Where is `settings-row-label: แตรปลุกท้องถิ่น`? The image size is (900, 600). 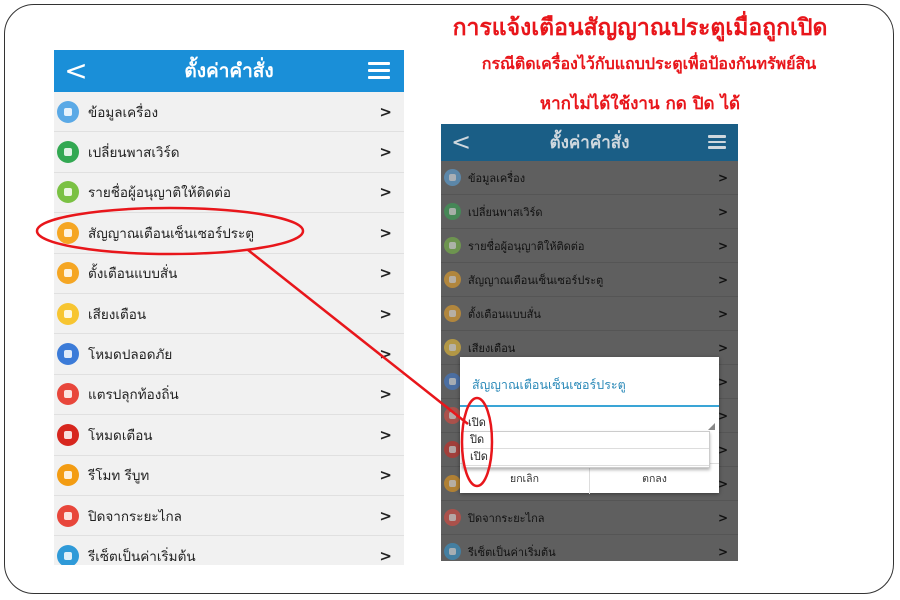
settings-row-label: แตรปลุกท้องถิ่น is located at coordinates (133, 395).